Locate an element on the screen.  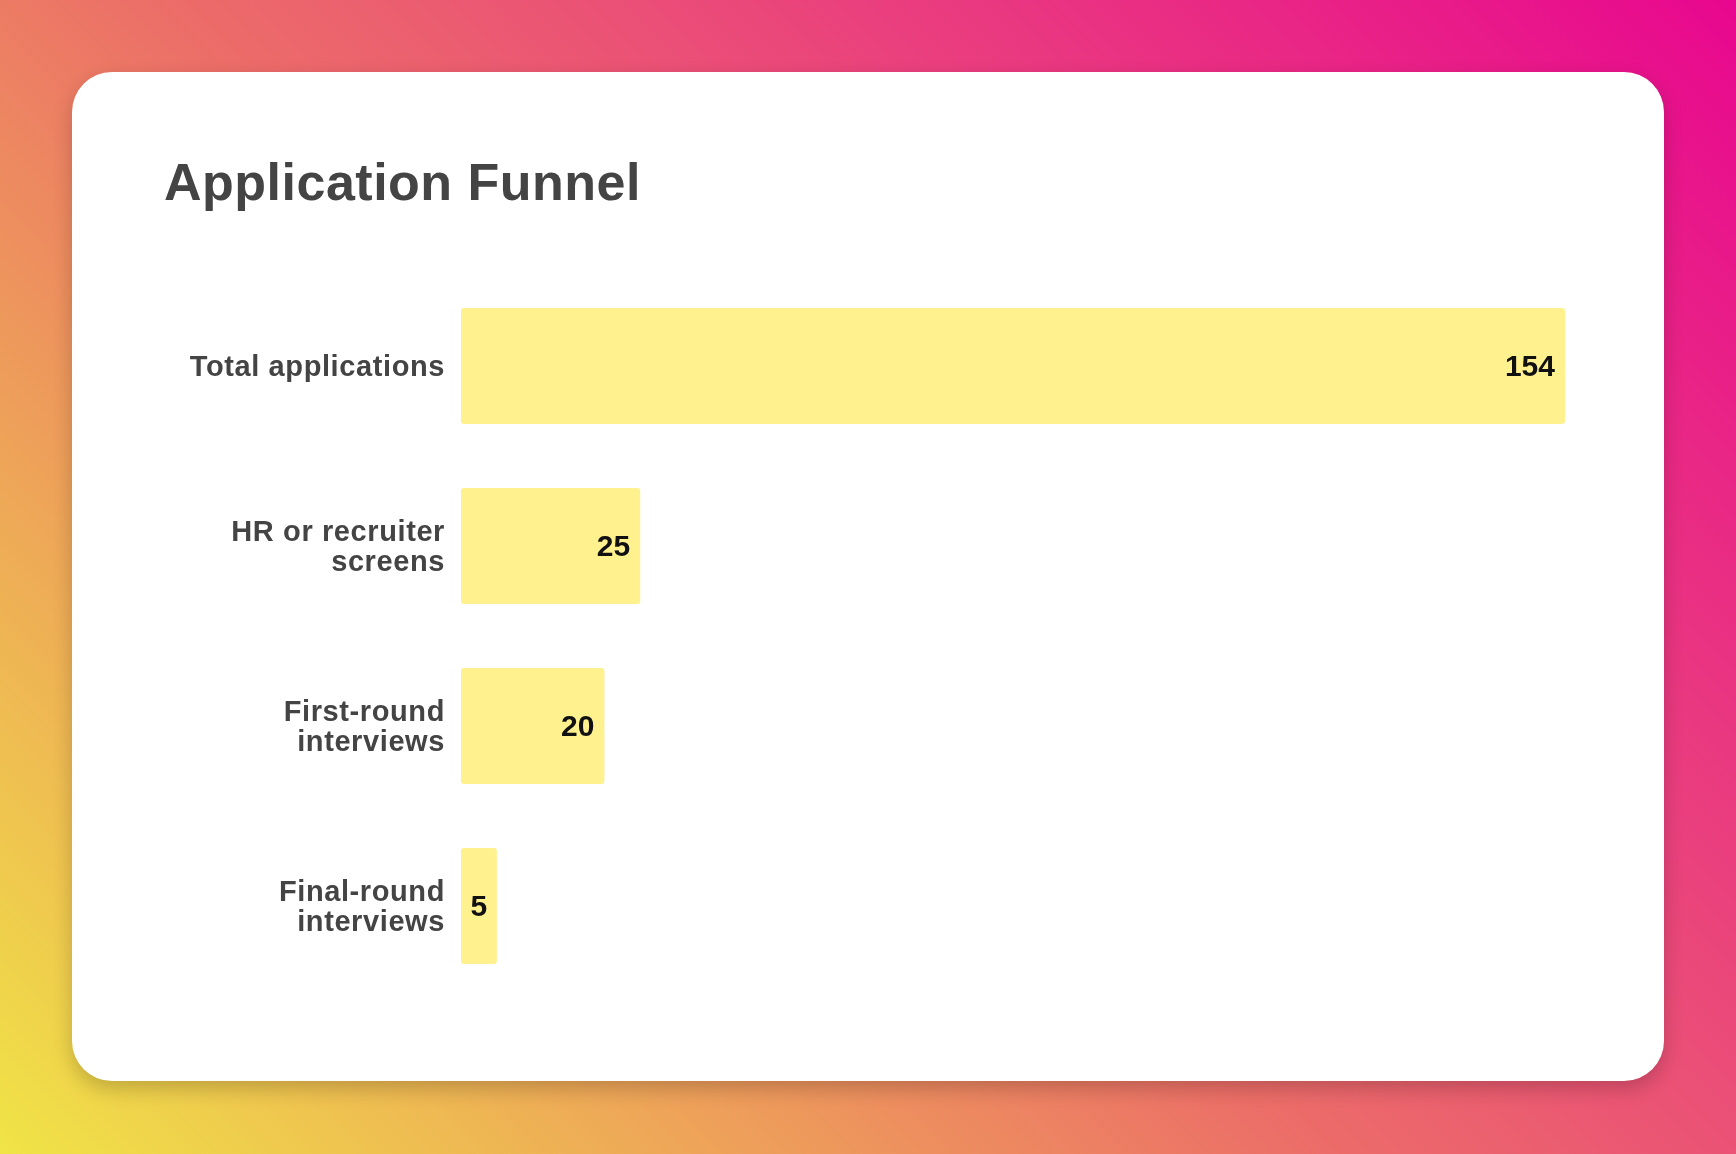
value-label: 25 is located at coordinates (613, 545).